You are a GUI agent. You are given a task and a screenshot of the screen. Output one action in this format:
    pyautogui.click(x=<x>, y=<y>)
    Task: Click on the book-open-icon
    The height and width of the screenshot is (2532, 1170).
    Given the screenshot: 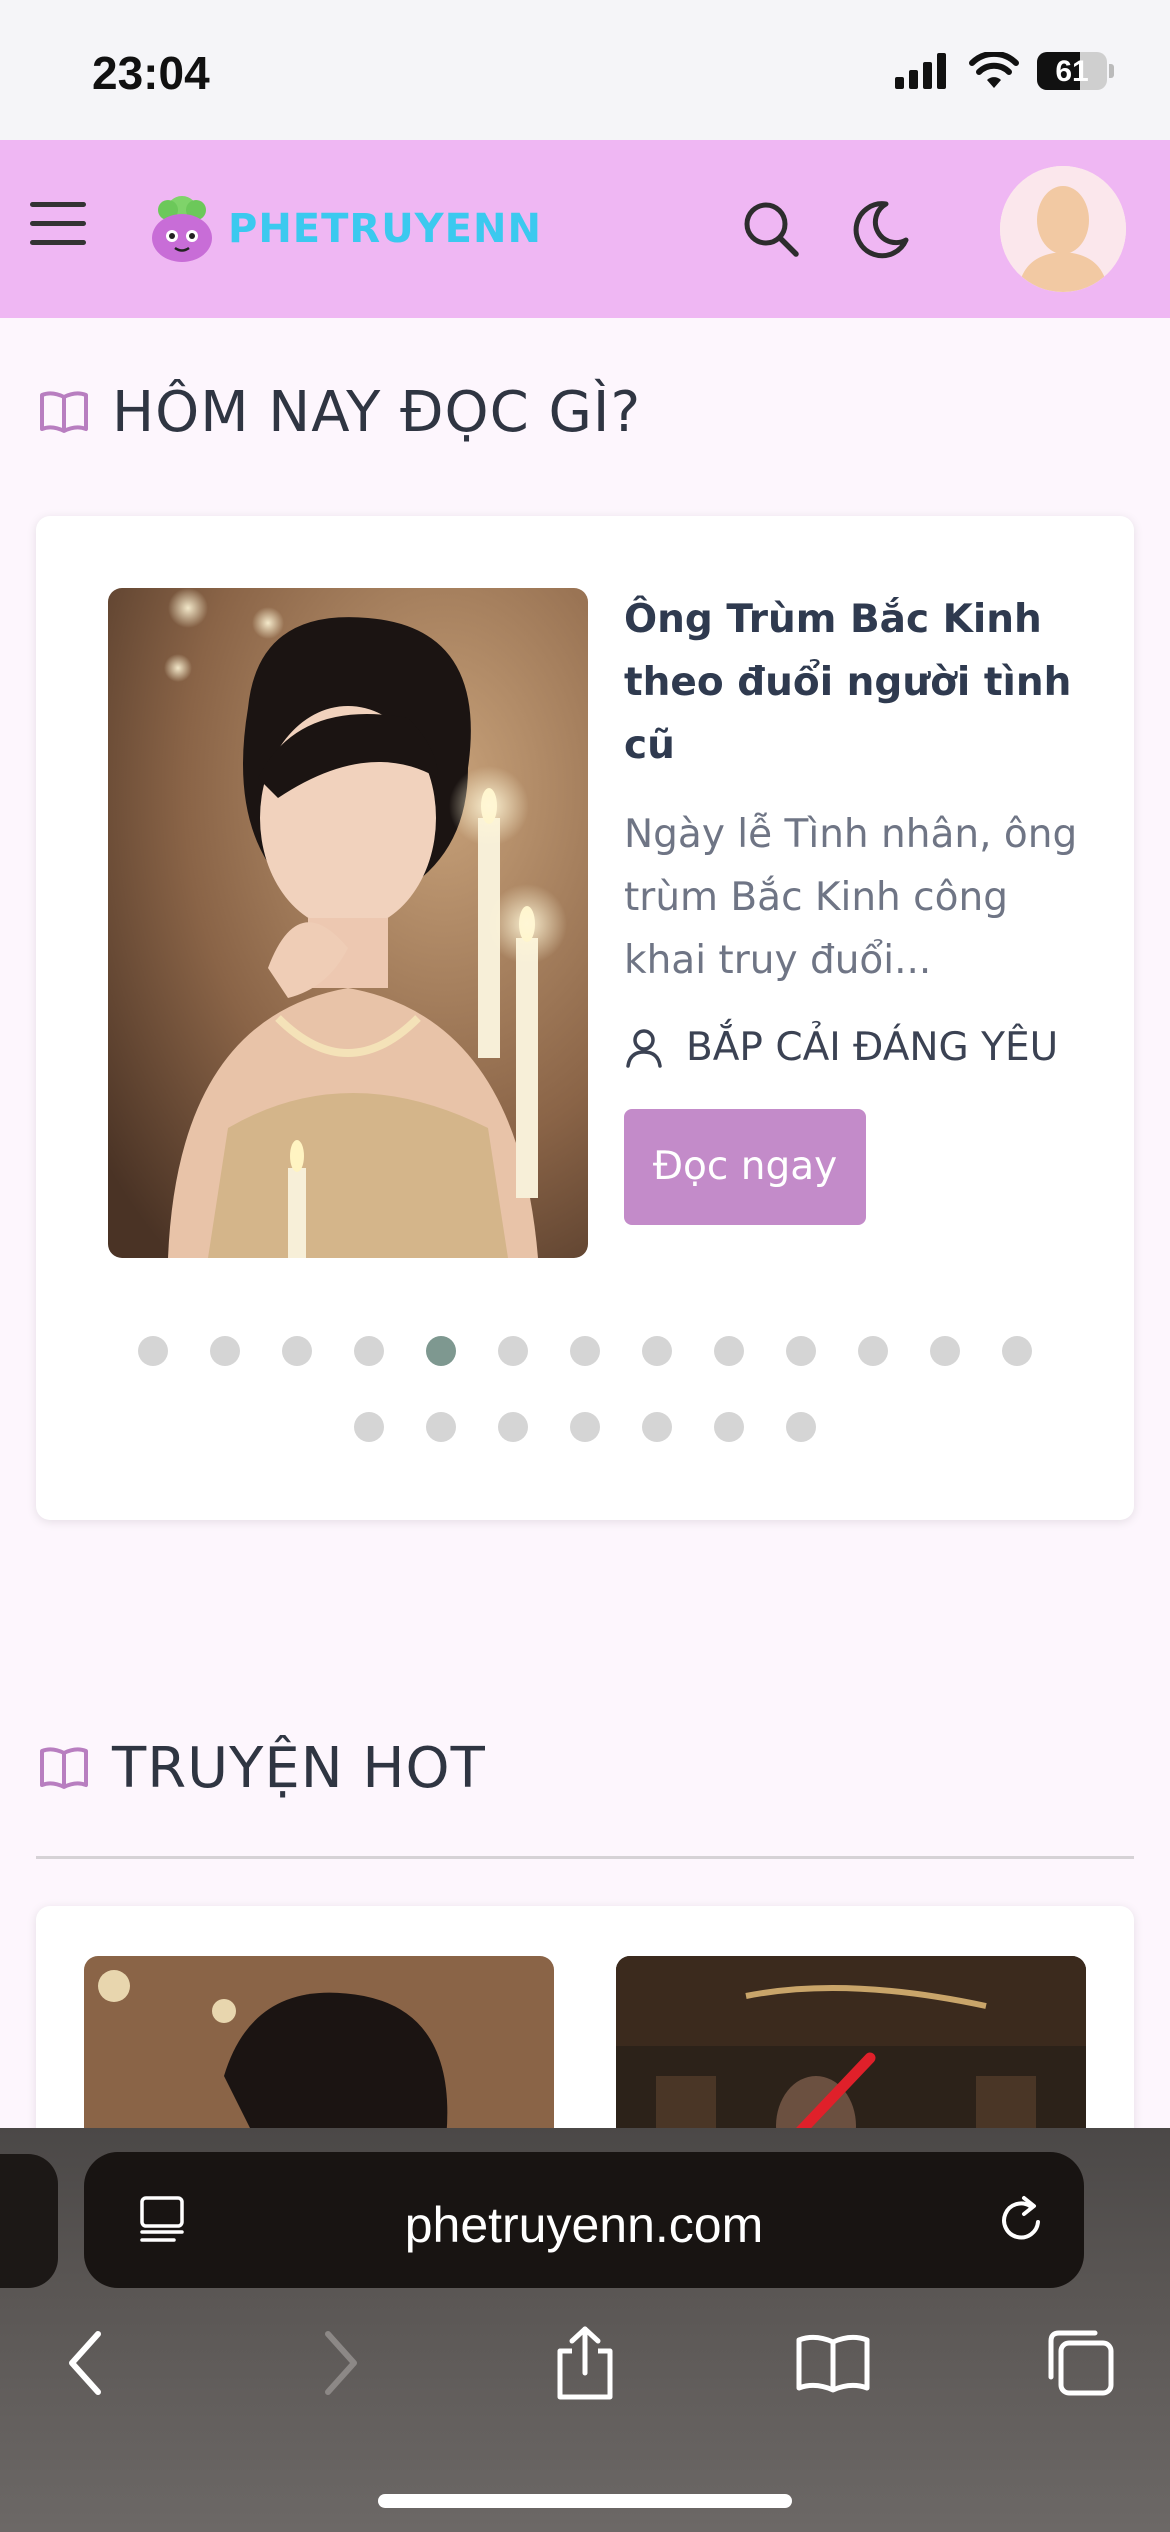 What is the action you would take?
    pyautogui.click(x=833, y=2363)
    